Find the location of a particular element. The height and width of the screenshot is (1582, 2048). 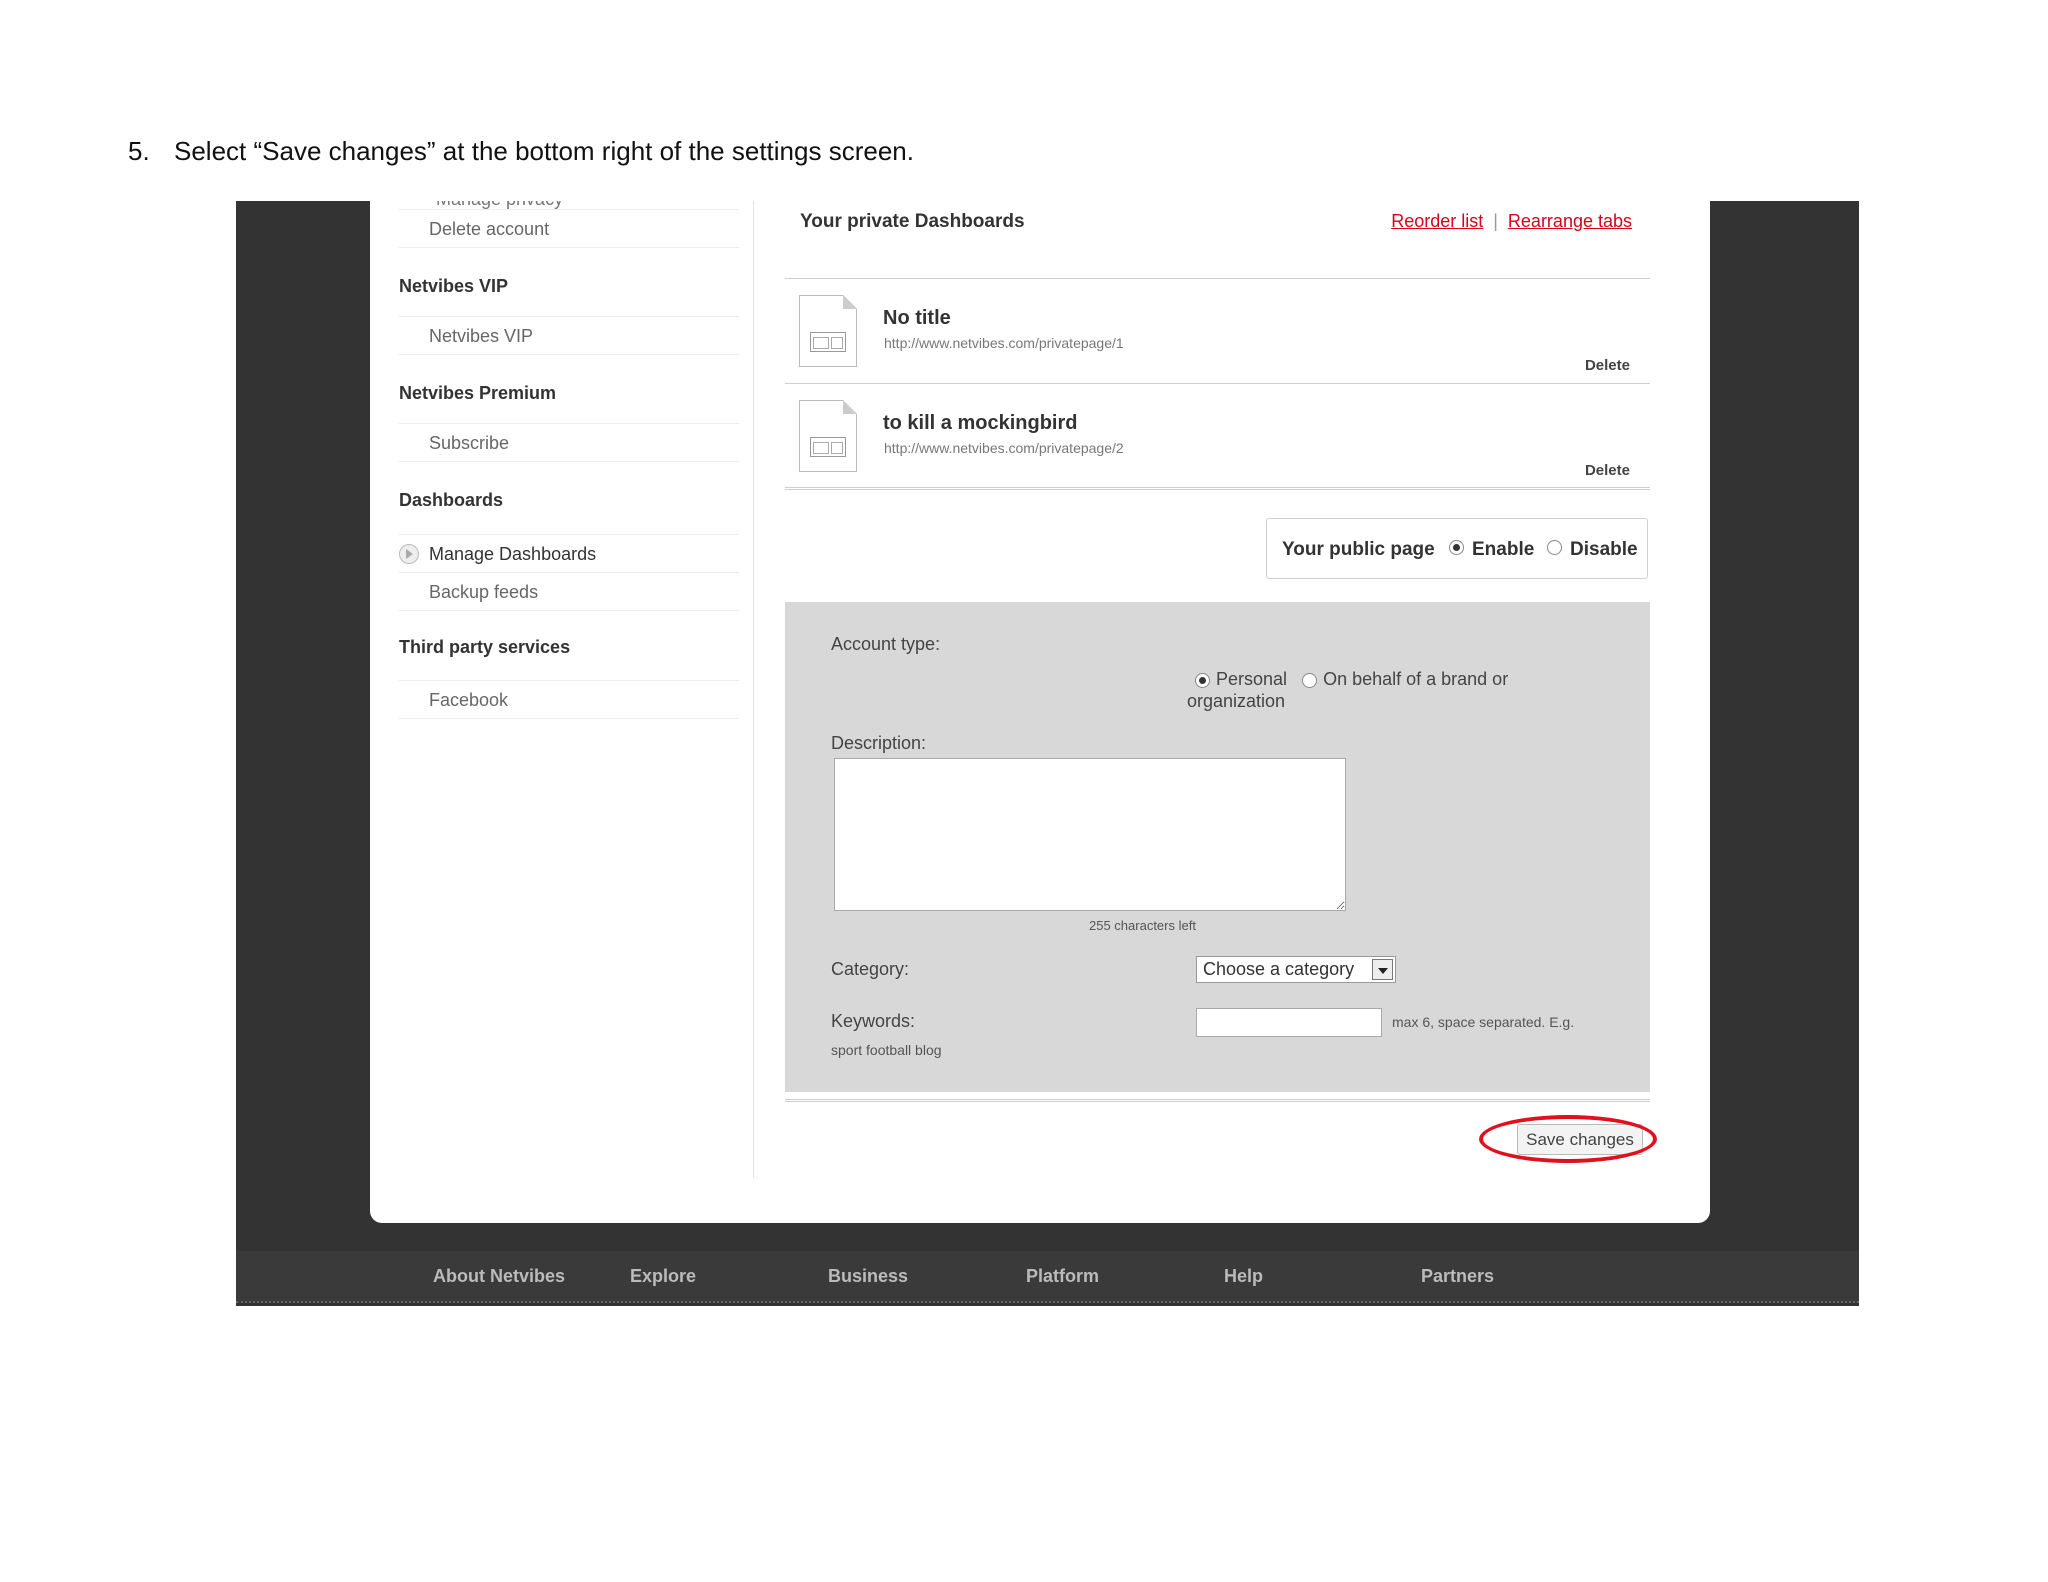

highlight-ring is located at coordinates (1568, 1139).